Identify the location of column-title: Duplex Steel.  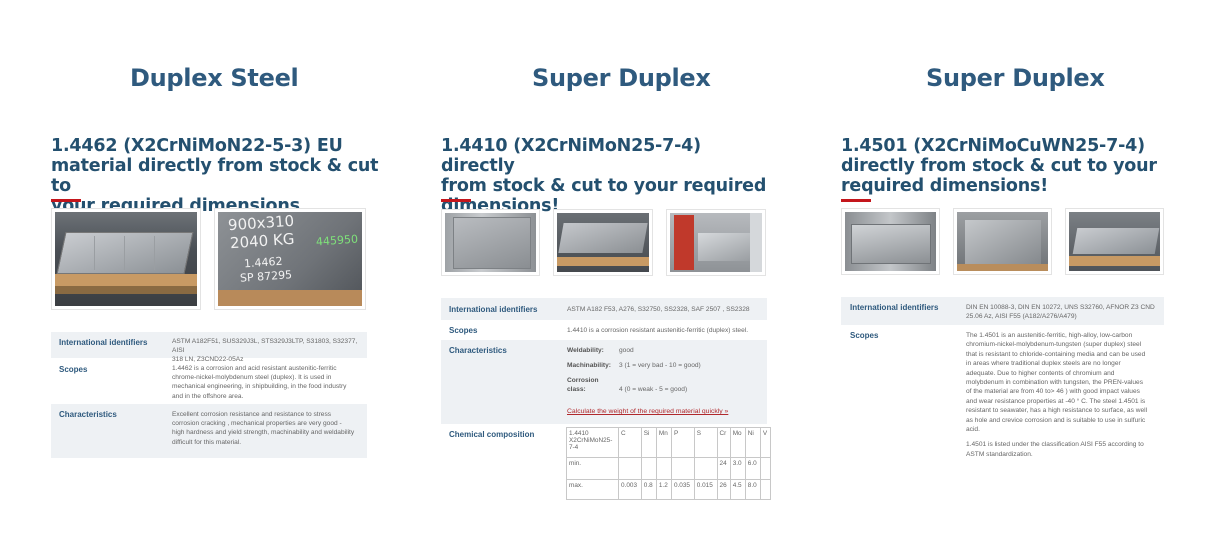
(214, 78).